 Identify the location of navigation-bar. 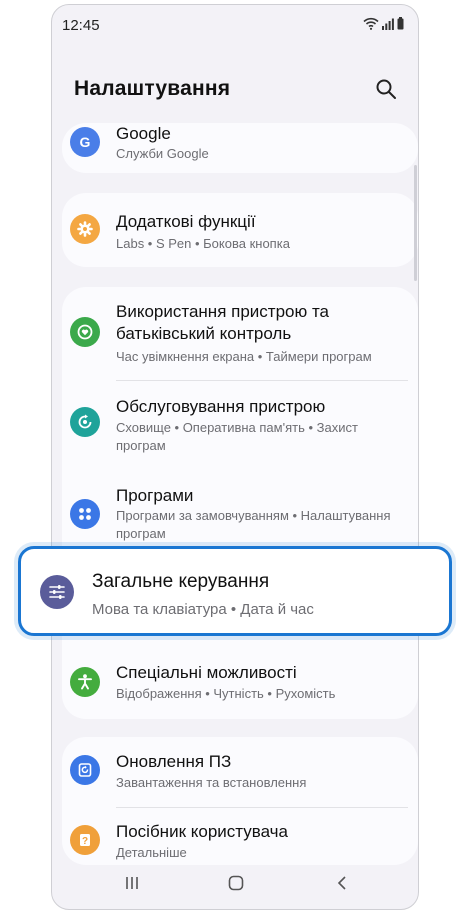
(235, 886).